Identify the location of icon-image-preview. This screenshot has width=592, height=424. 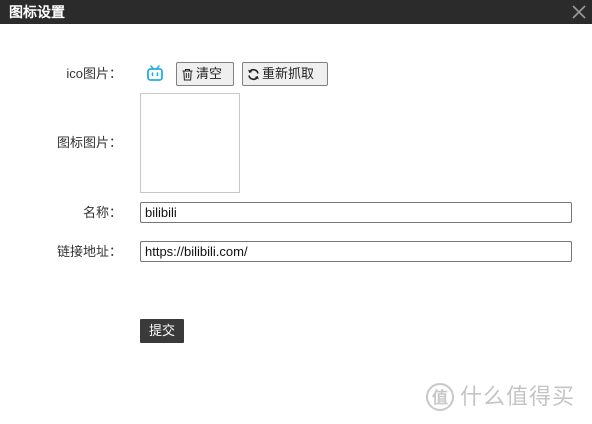
(190, 143).